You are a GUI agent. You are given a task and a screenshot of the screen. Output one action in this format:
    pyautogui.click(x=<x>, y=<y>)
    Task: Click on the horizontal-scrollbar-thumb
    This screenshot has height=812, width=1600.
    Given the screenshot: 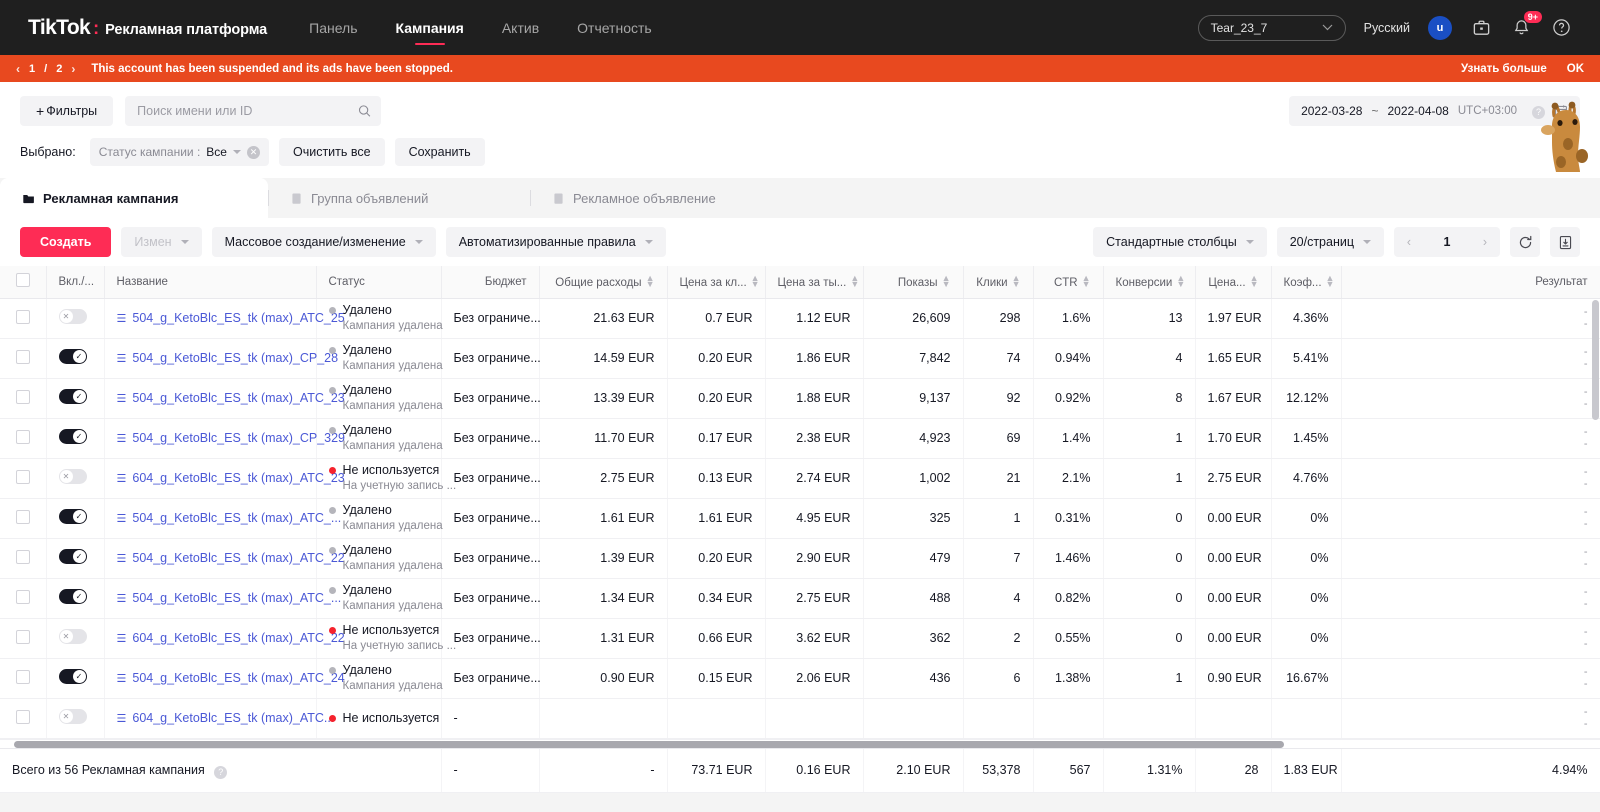 What is the action you would take?
    pyautogui.click(x=649, y=744)
    